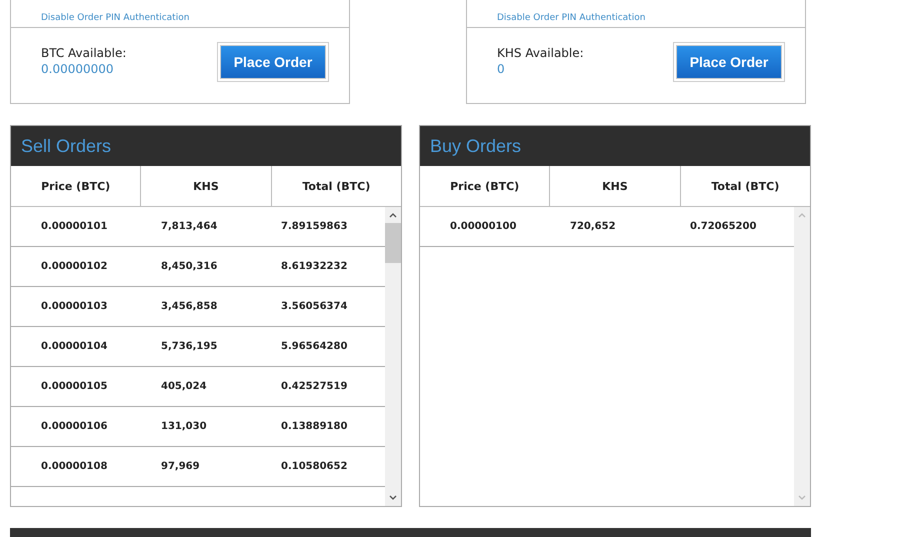 Image resolution: width=904 pixels, height=537 pixels. What do you see at coordinates (74, 346) in the screenshot?
I see `table-cell-text: 0.00000104` at bounding box center [74, 346].